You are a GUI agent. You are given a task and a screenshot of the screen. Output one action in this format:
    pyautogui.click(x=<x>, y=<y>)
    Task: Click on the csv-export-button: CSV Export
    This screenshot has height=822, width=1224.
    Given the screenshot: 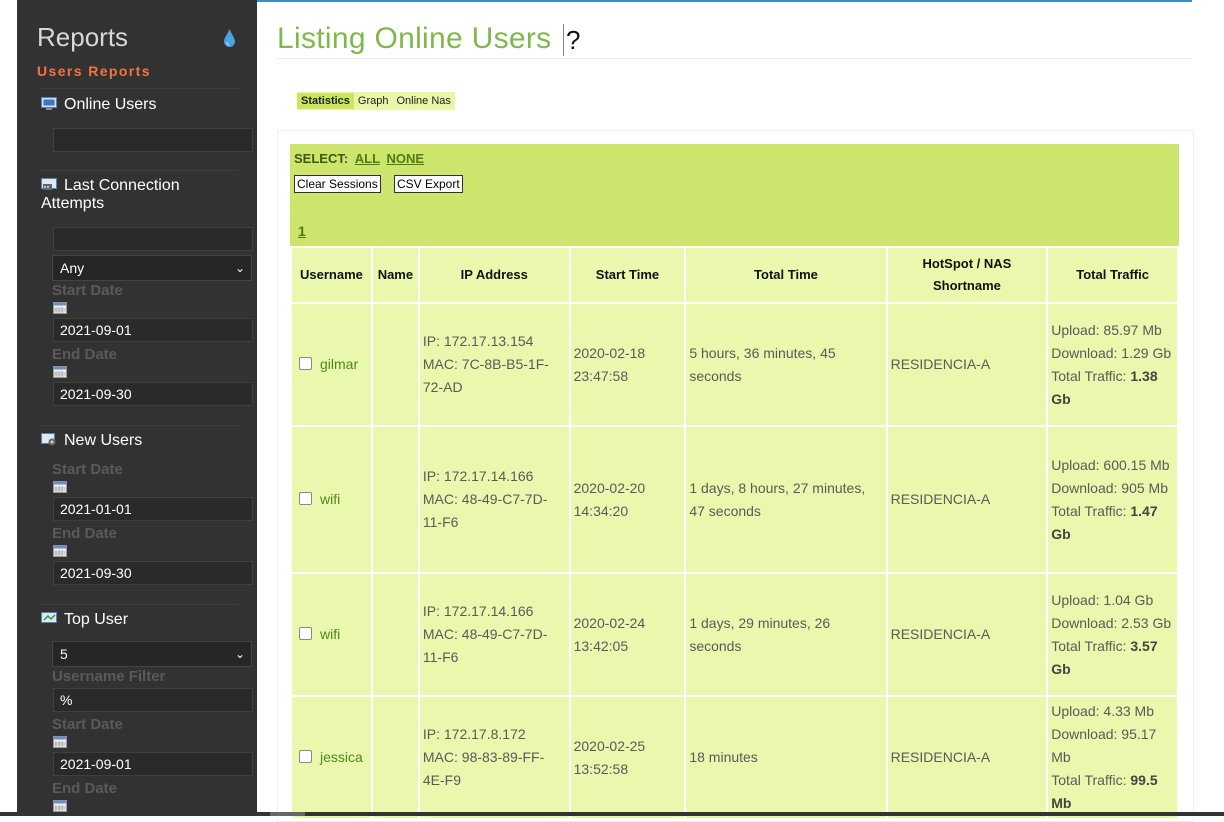 What is the action you would take?
    pyautogui.click(x=428, y=184)
    